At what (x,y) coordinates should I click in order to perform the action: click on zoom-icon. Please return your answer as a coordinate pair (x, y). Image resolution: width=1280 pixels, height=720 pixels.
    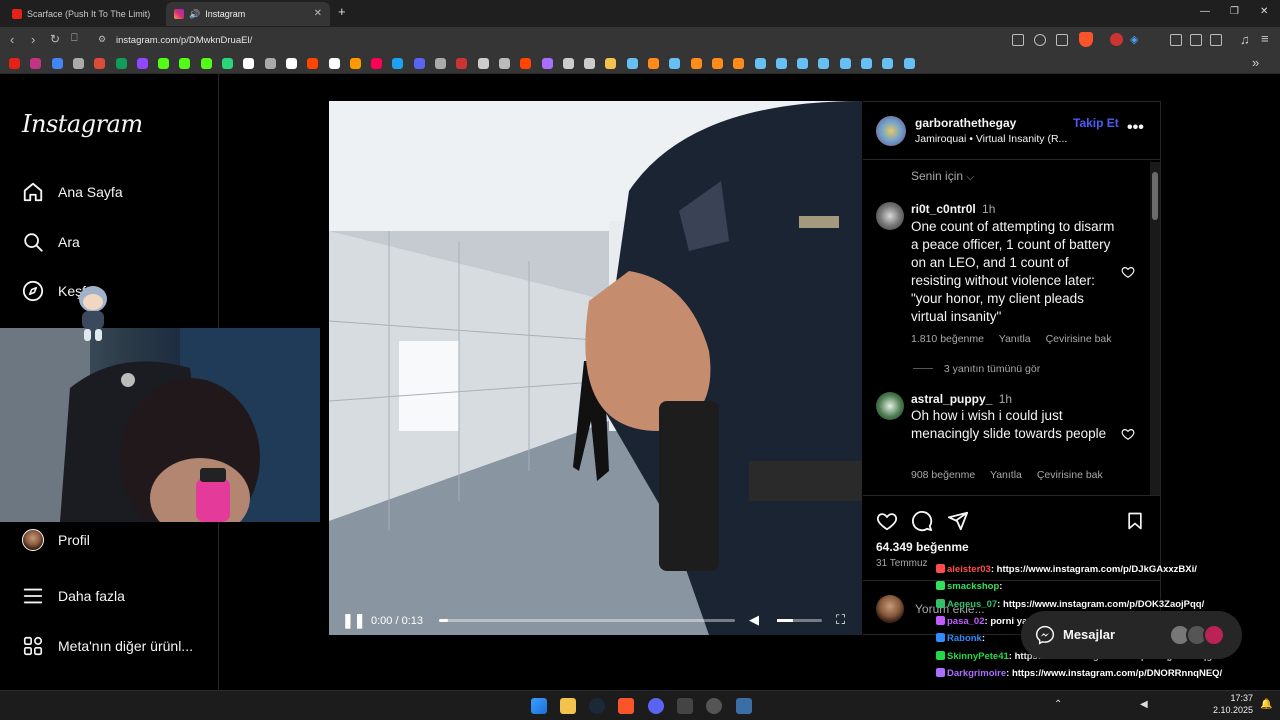
    Looking at the image, I should click on (1040, 40).